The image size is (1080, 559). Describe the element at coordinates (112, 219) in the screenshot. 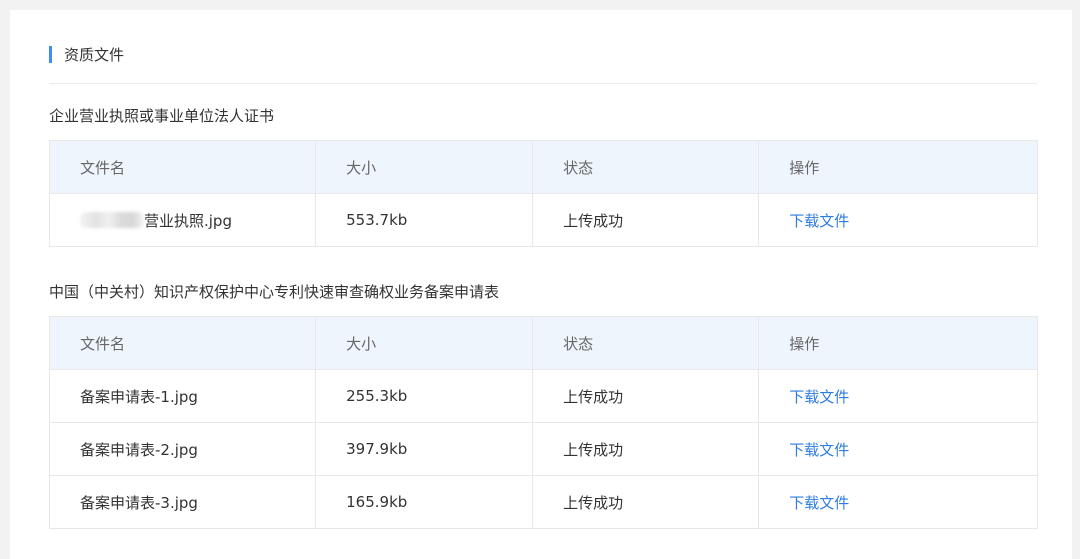

I see `redacted-filename-prefix` at that location.